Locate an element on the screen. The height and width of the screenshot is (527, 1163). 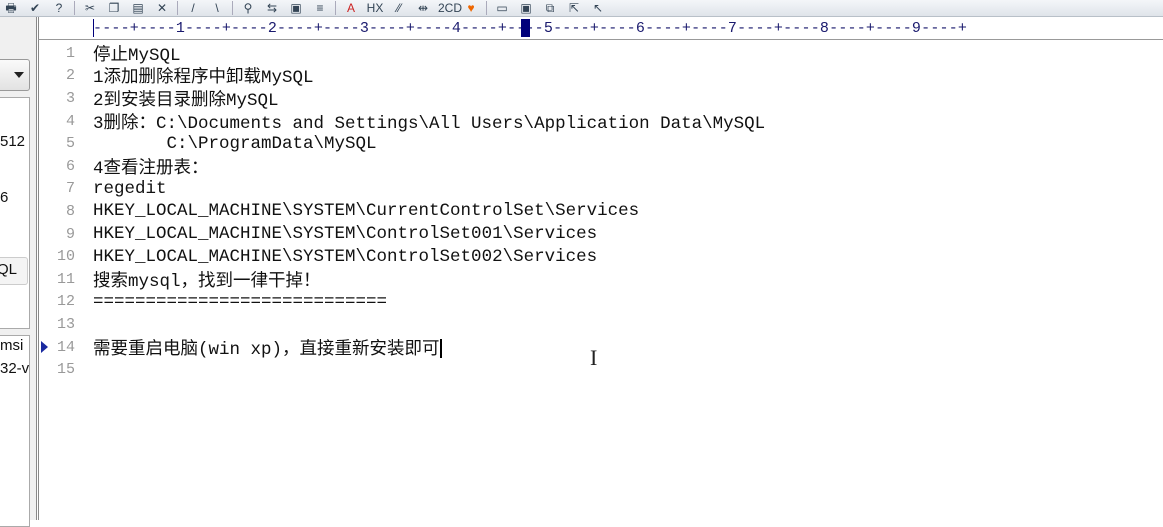
dropdown is located at coordinates (15, 75).